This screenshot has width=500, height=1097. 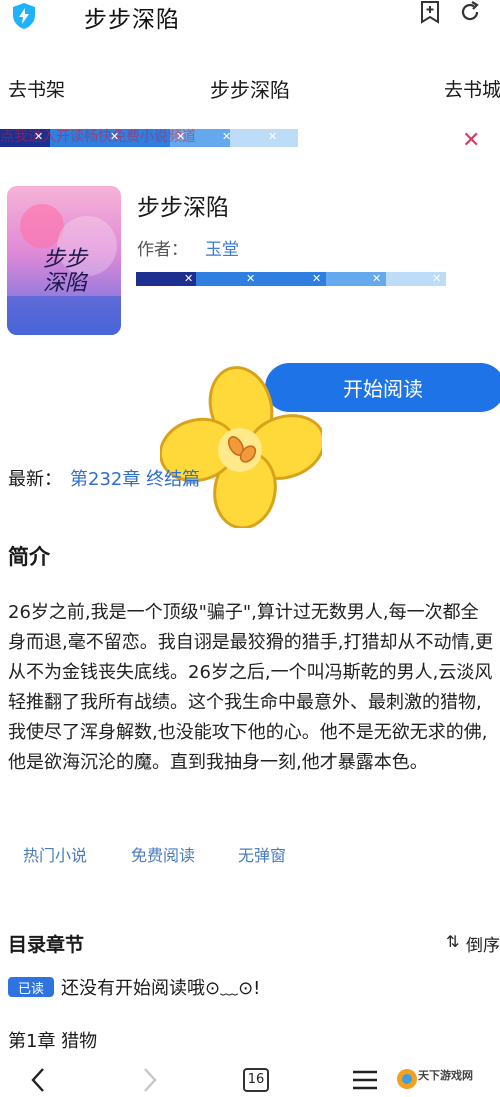 I want to click on sort-icon: ⇅, so click(x=452, y=941).